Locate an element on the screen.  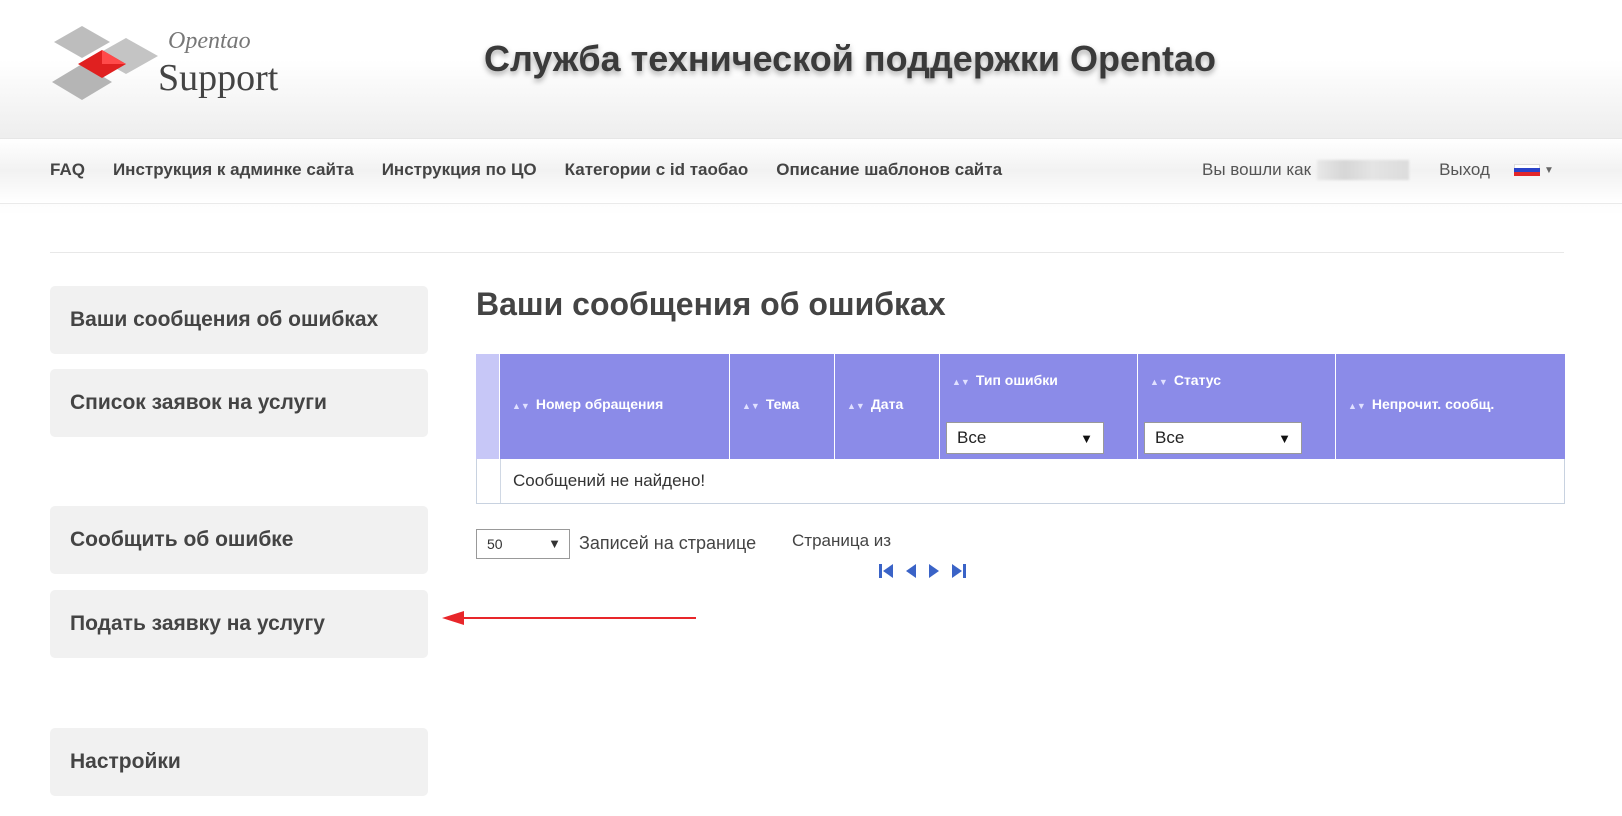
sidebar-item-my-errors: Ваши сообщения об ошибках is located at coordinates (239, 320).